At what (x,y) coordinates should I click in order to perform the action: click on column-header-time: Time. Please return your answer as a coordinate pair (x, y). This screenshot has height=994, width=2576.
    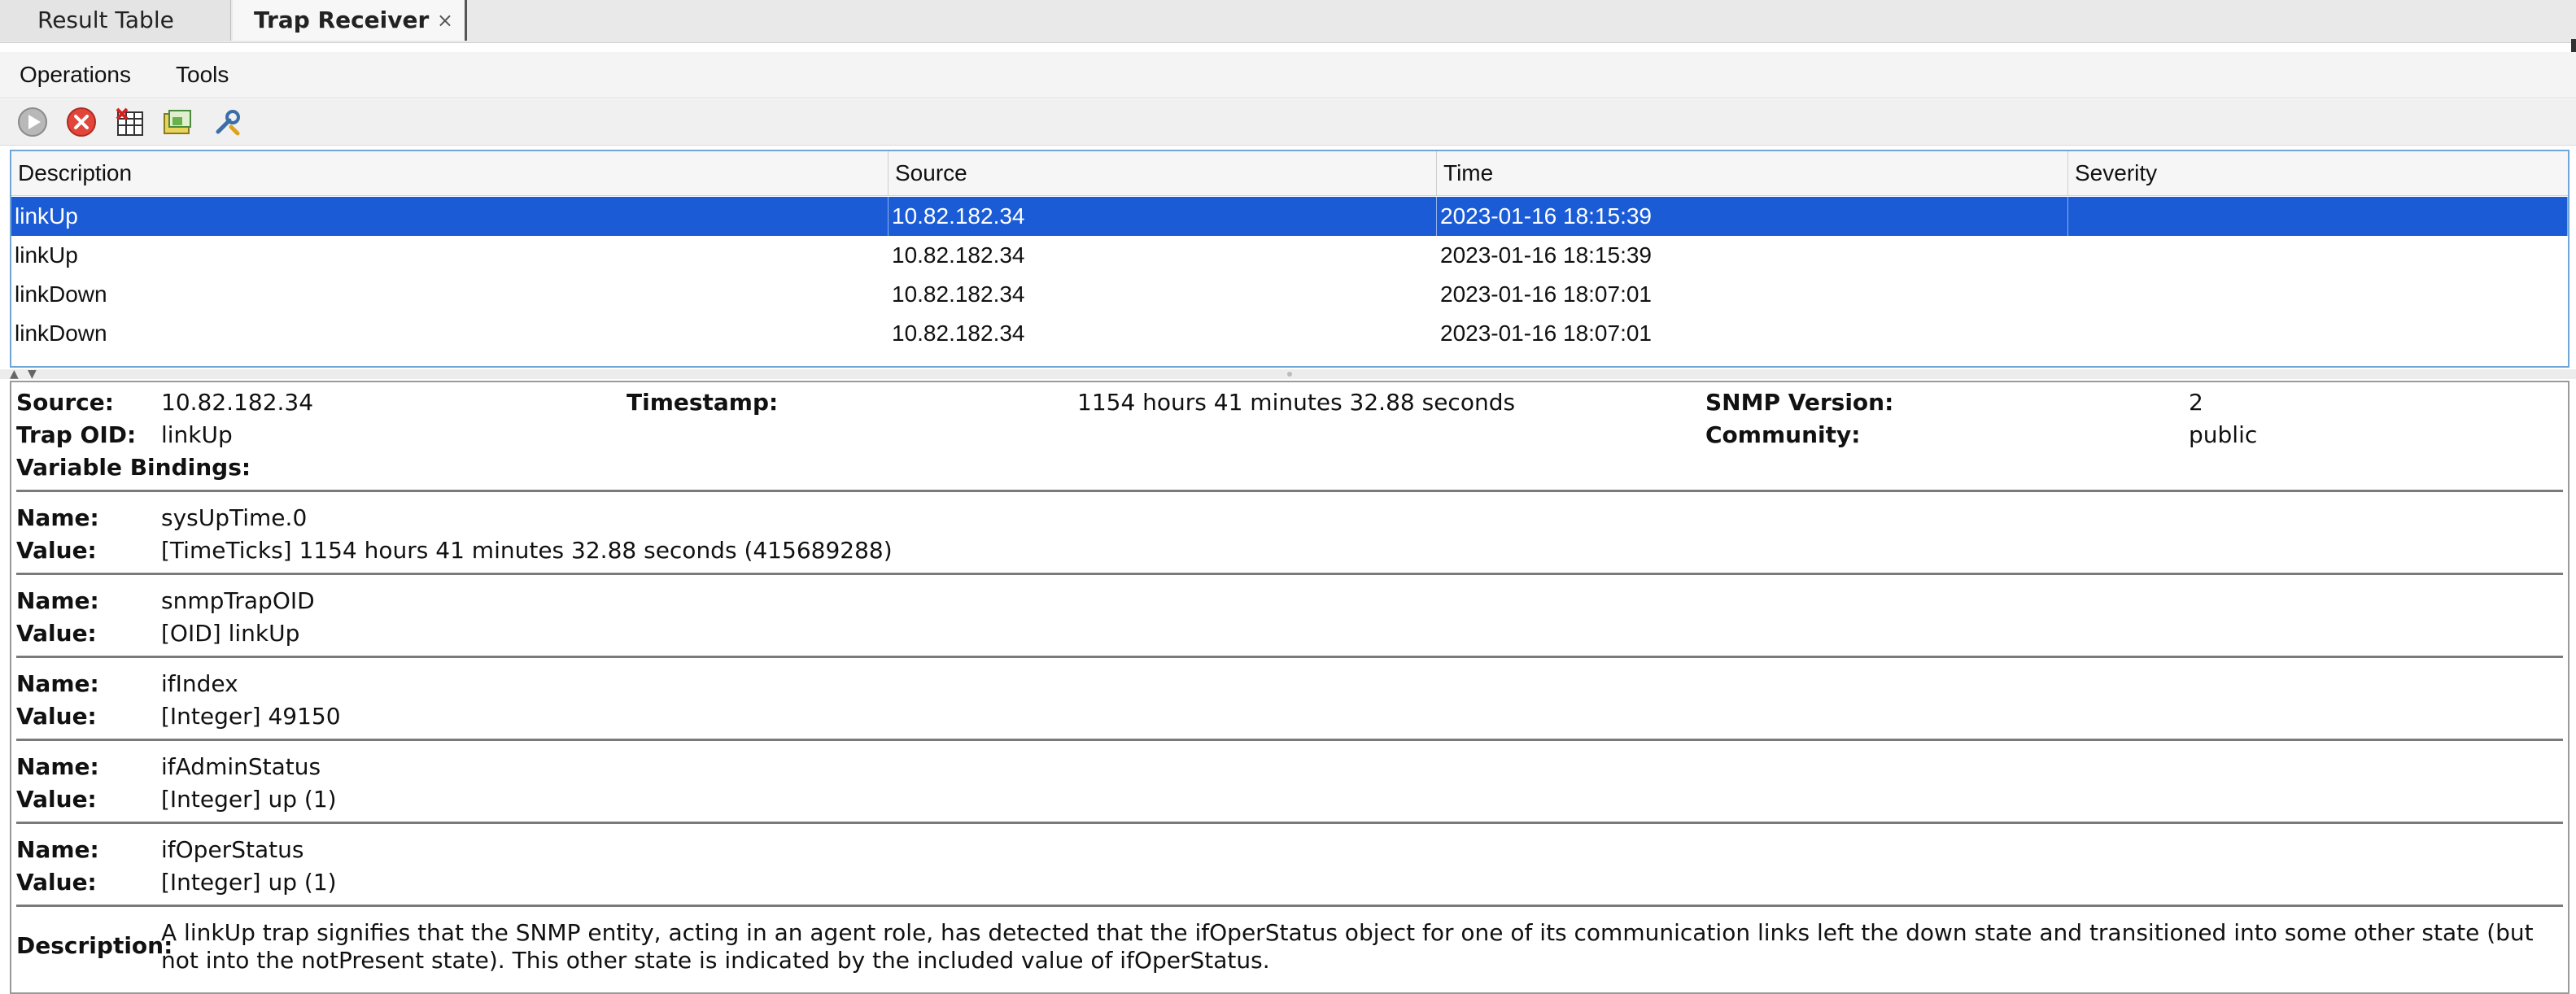
    Looking at the image, I should click on (1752, 173).